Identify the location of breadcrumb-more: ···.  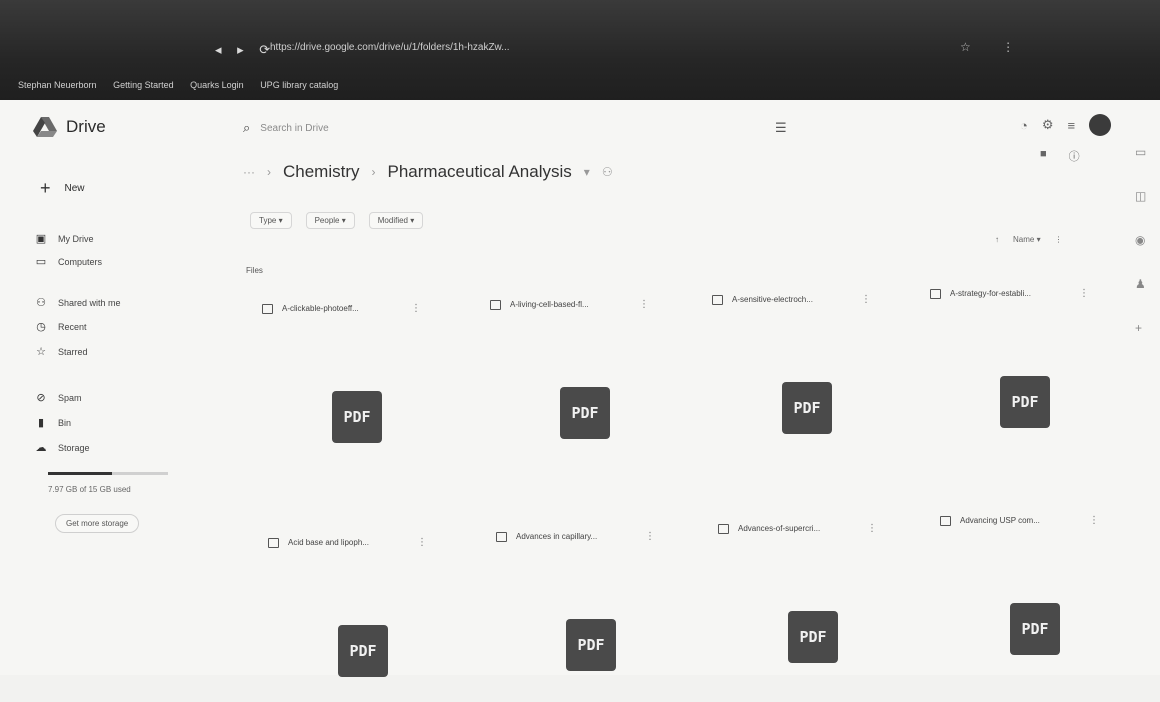
(249, 172).